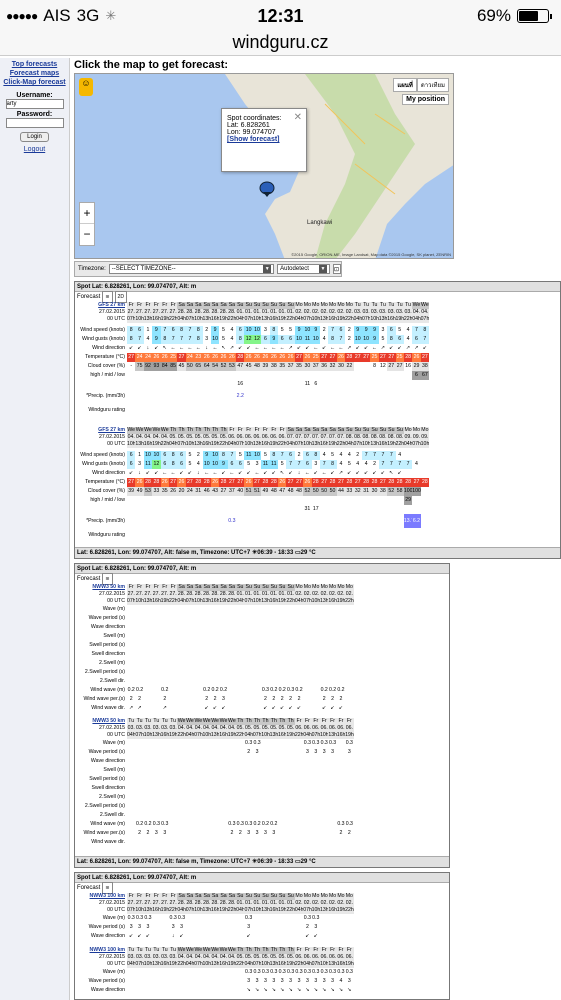 This screenshot has height=1000, width=561. What do you see at coordinates (240, 319) in the screenshot?
I see `table-cell: 04h` at bounding box center [240, 319].